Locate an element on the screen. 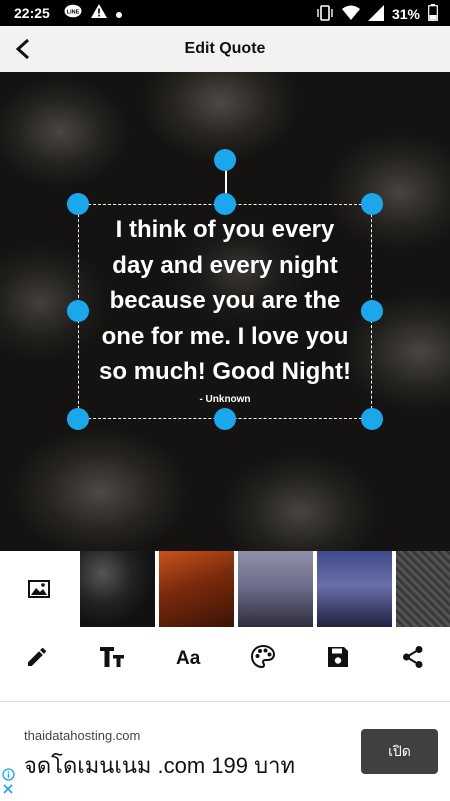 The image size is (450, 801). resize-handle-bottom is located at coordinates (225, 419).